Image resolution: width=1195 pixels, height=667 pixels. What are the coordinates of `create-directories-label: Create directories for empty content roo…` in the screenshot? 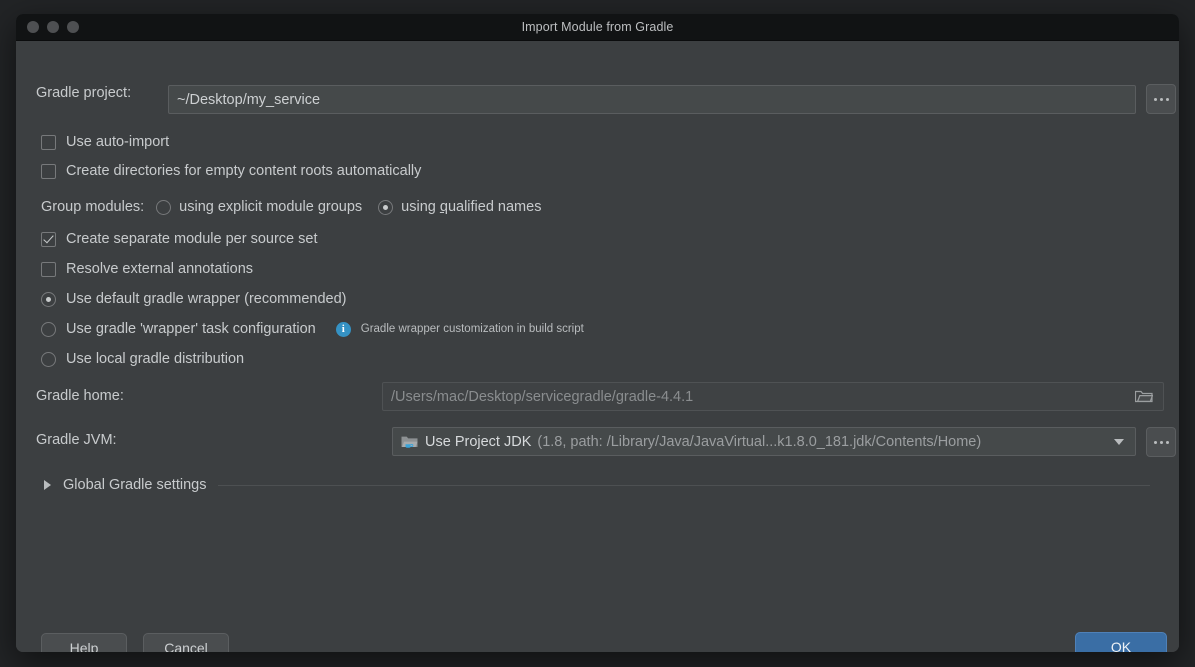 It's located at (244, 171).